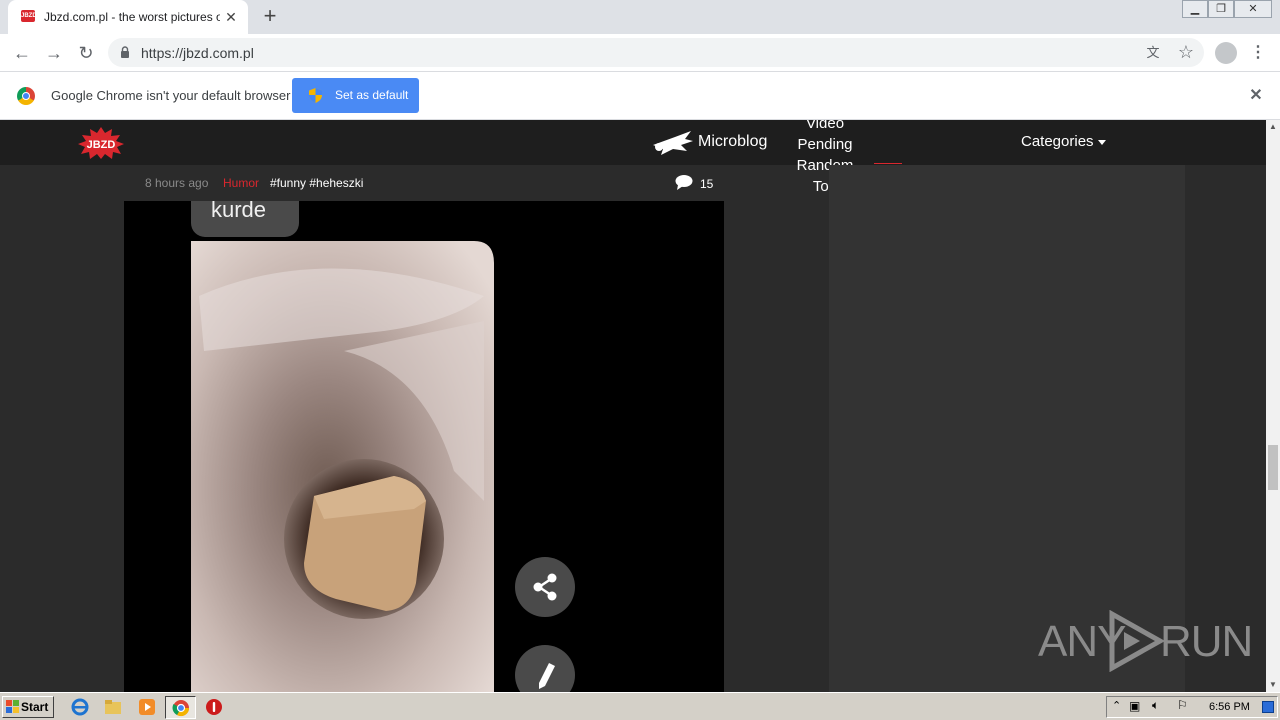 Image resolution: width=1280 pixels, height=720 pixels. What do you see at coordinates (1273, 127) in the screenshot?
I see `scroll-up-arrow-icon: ▲` at bounding box center [1273, 127].